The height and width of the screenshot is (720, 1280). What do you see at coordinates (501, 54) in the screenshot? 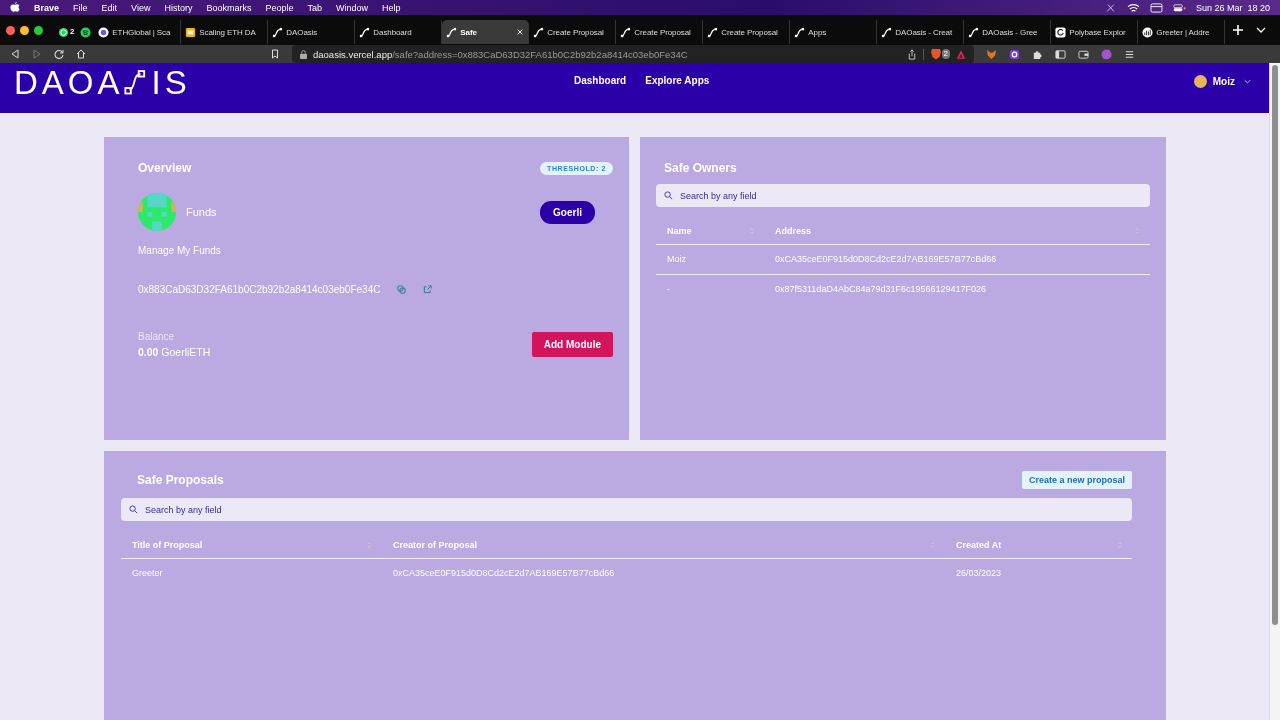
I see `url-text: daoasis.vercel.app/safe?address=0x883CaD63D32FA61b0C2b92b2a8414c03eb0Fe34C` at bounding box center [501, 54].